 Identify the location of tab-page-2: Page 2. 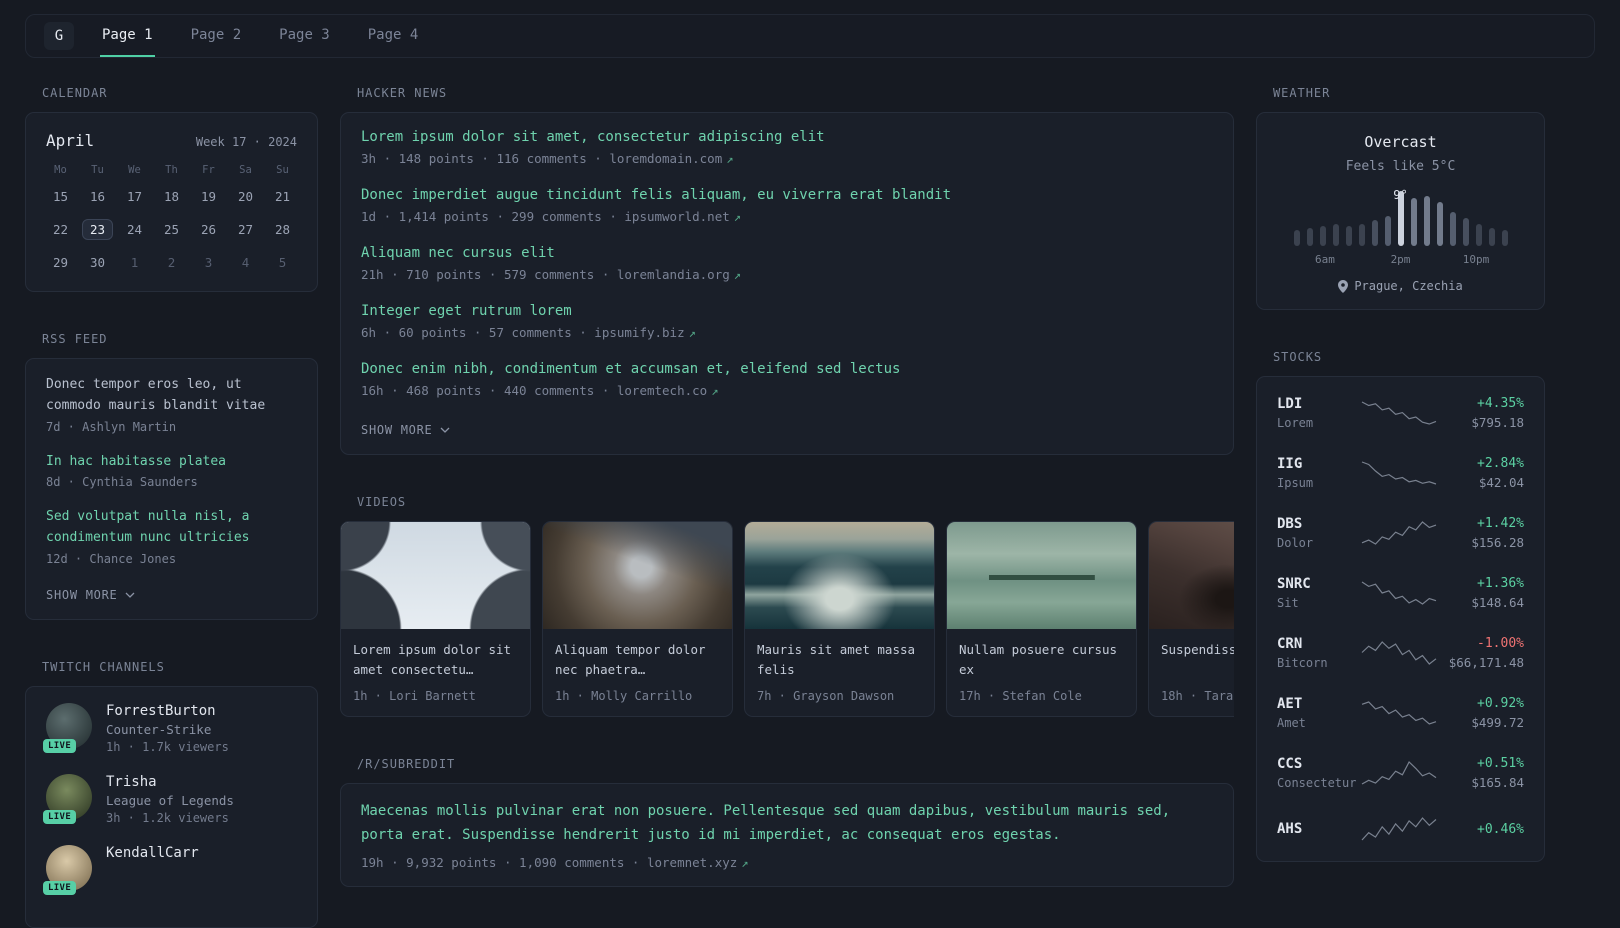
(216, 36).